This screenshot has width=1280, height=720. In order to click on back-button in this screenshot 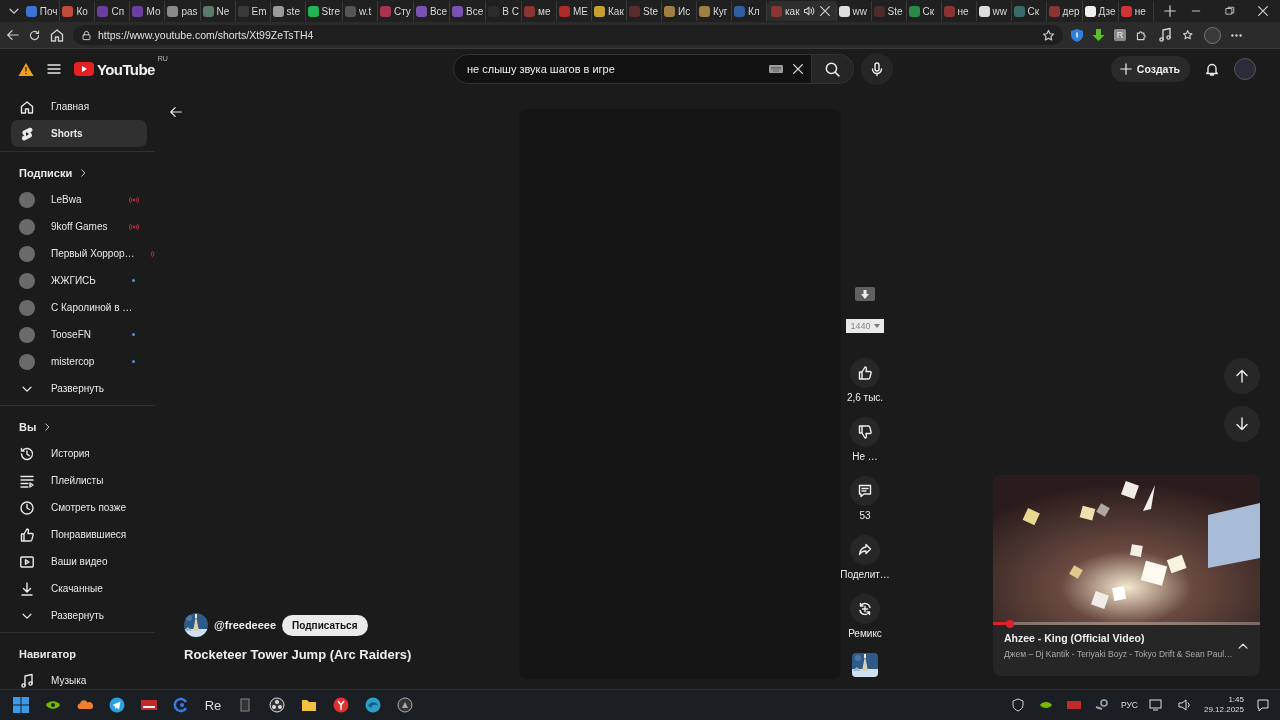, I will do `click(176, 112)`.